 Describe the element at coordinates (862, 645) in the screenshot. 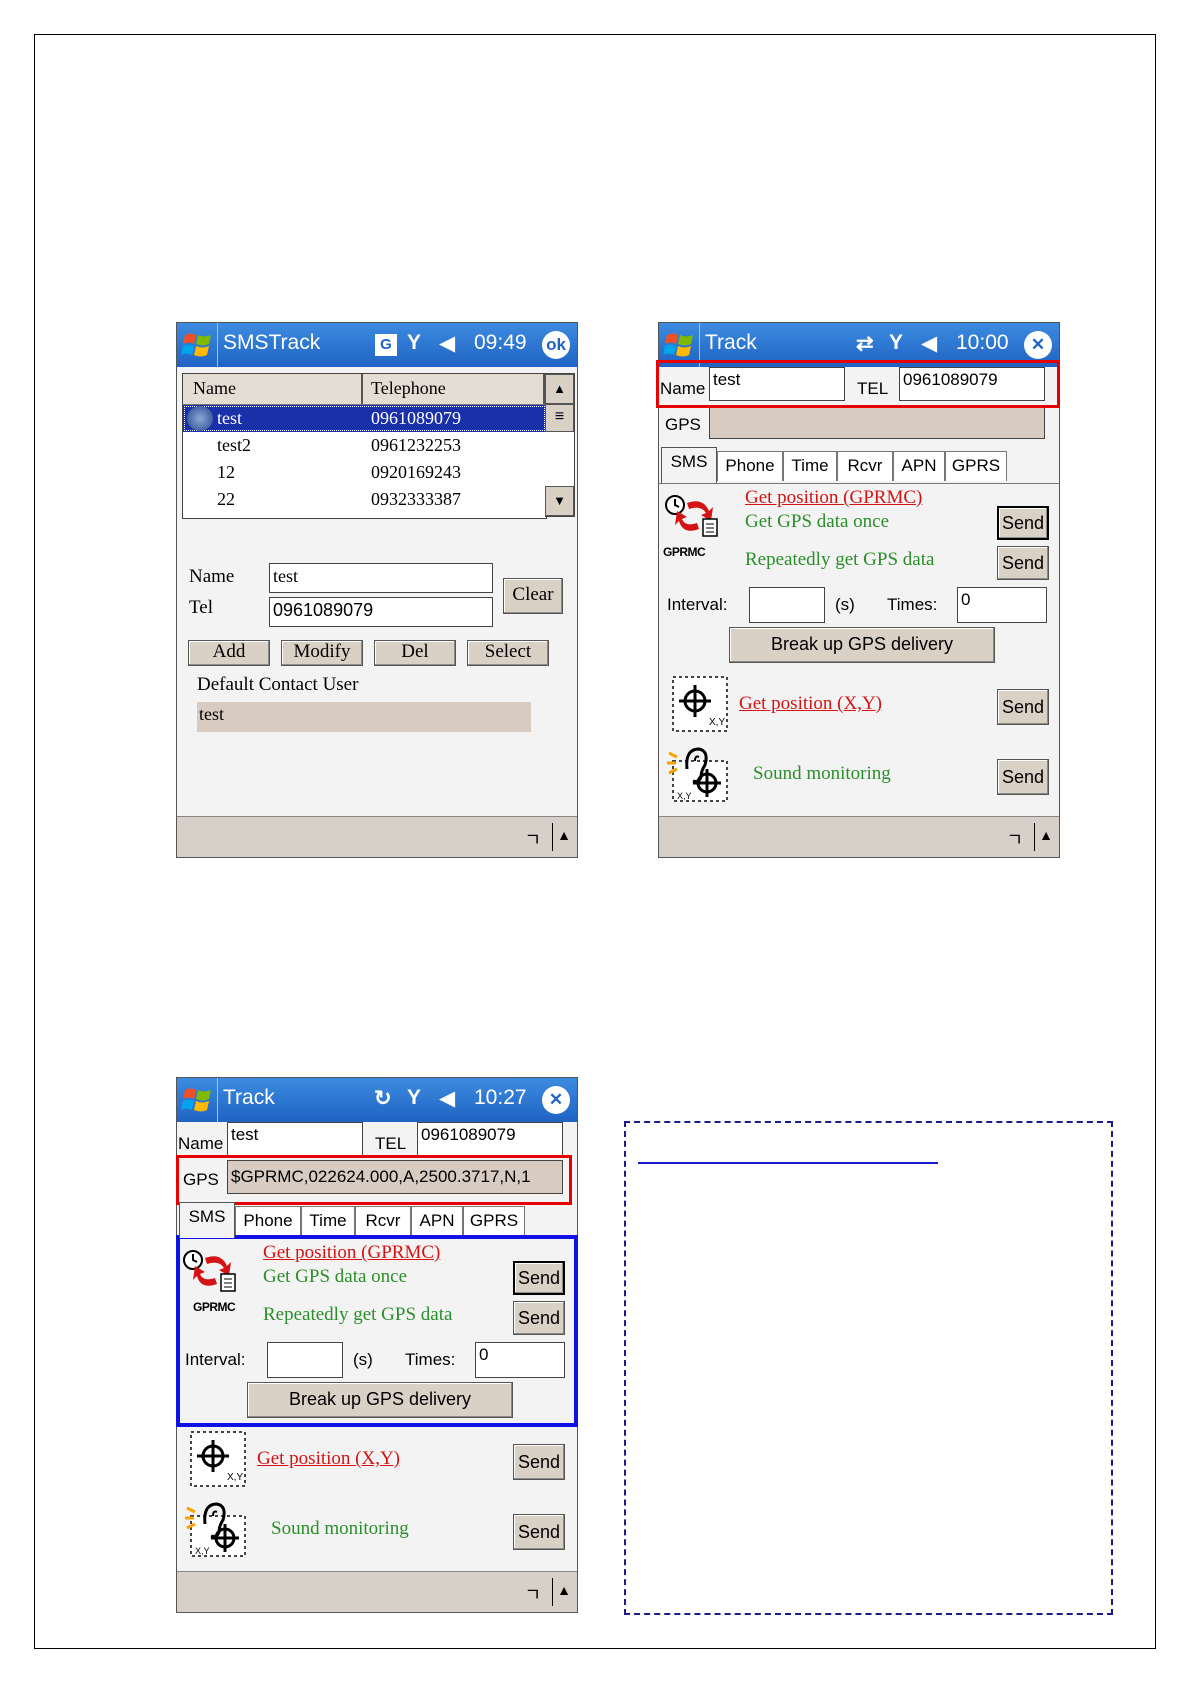

I see `break-gps-delivery-button: Break up GPS delivery` at that location.